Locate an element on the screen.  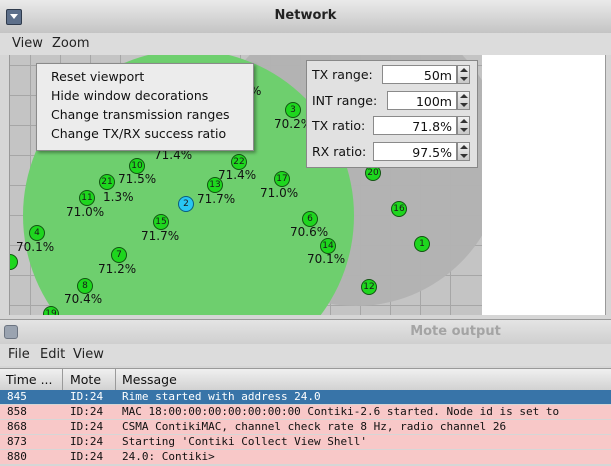
node-22-ratio: 71.4% is located at coordinates (237, 175).